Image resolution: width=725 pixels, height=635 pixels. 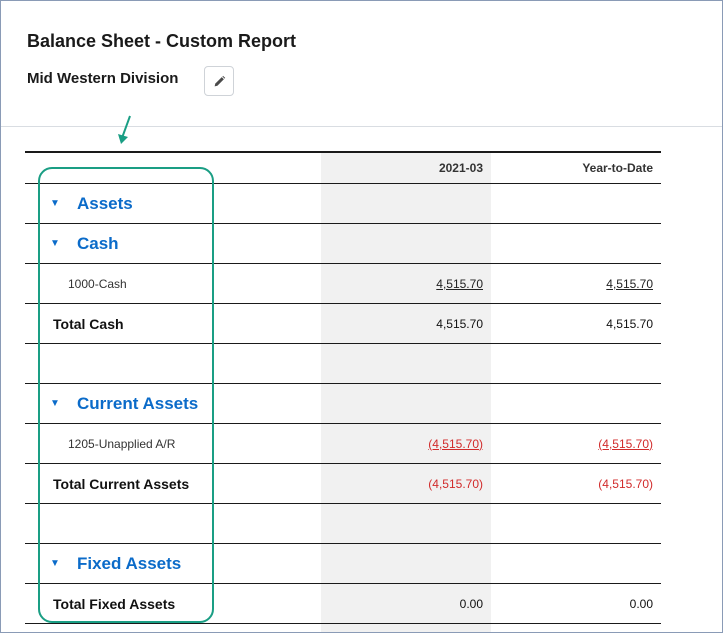 What do you see at coordinates (625, 483) in the screenshot?
I see `total-current-assets-ytd: (4,515.70)` at bounding box center [625, 483].